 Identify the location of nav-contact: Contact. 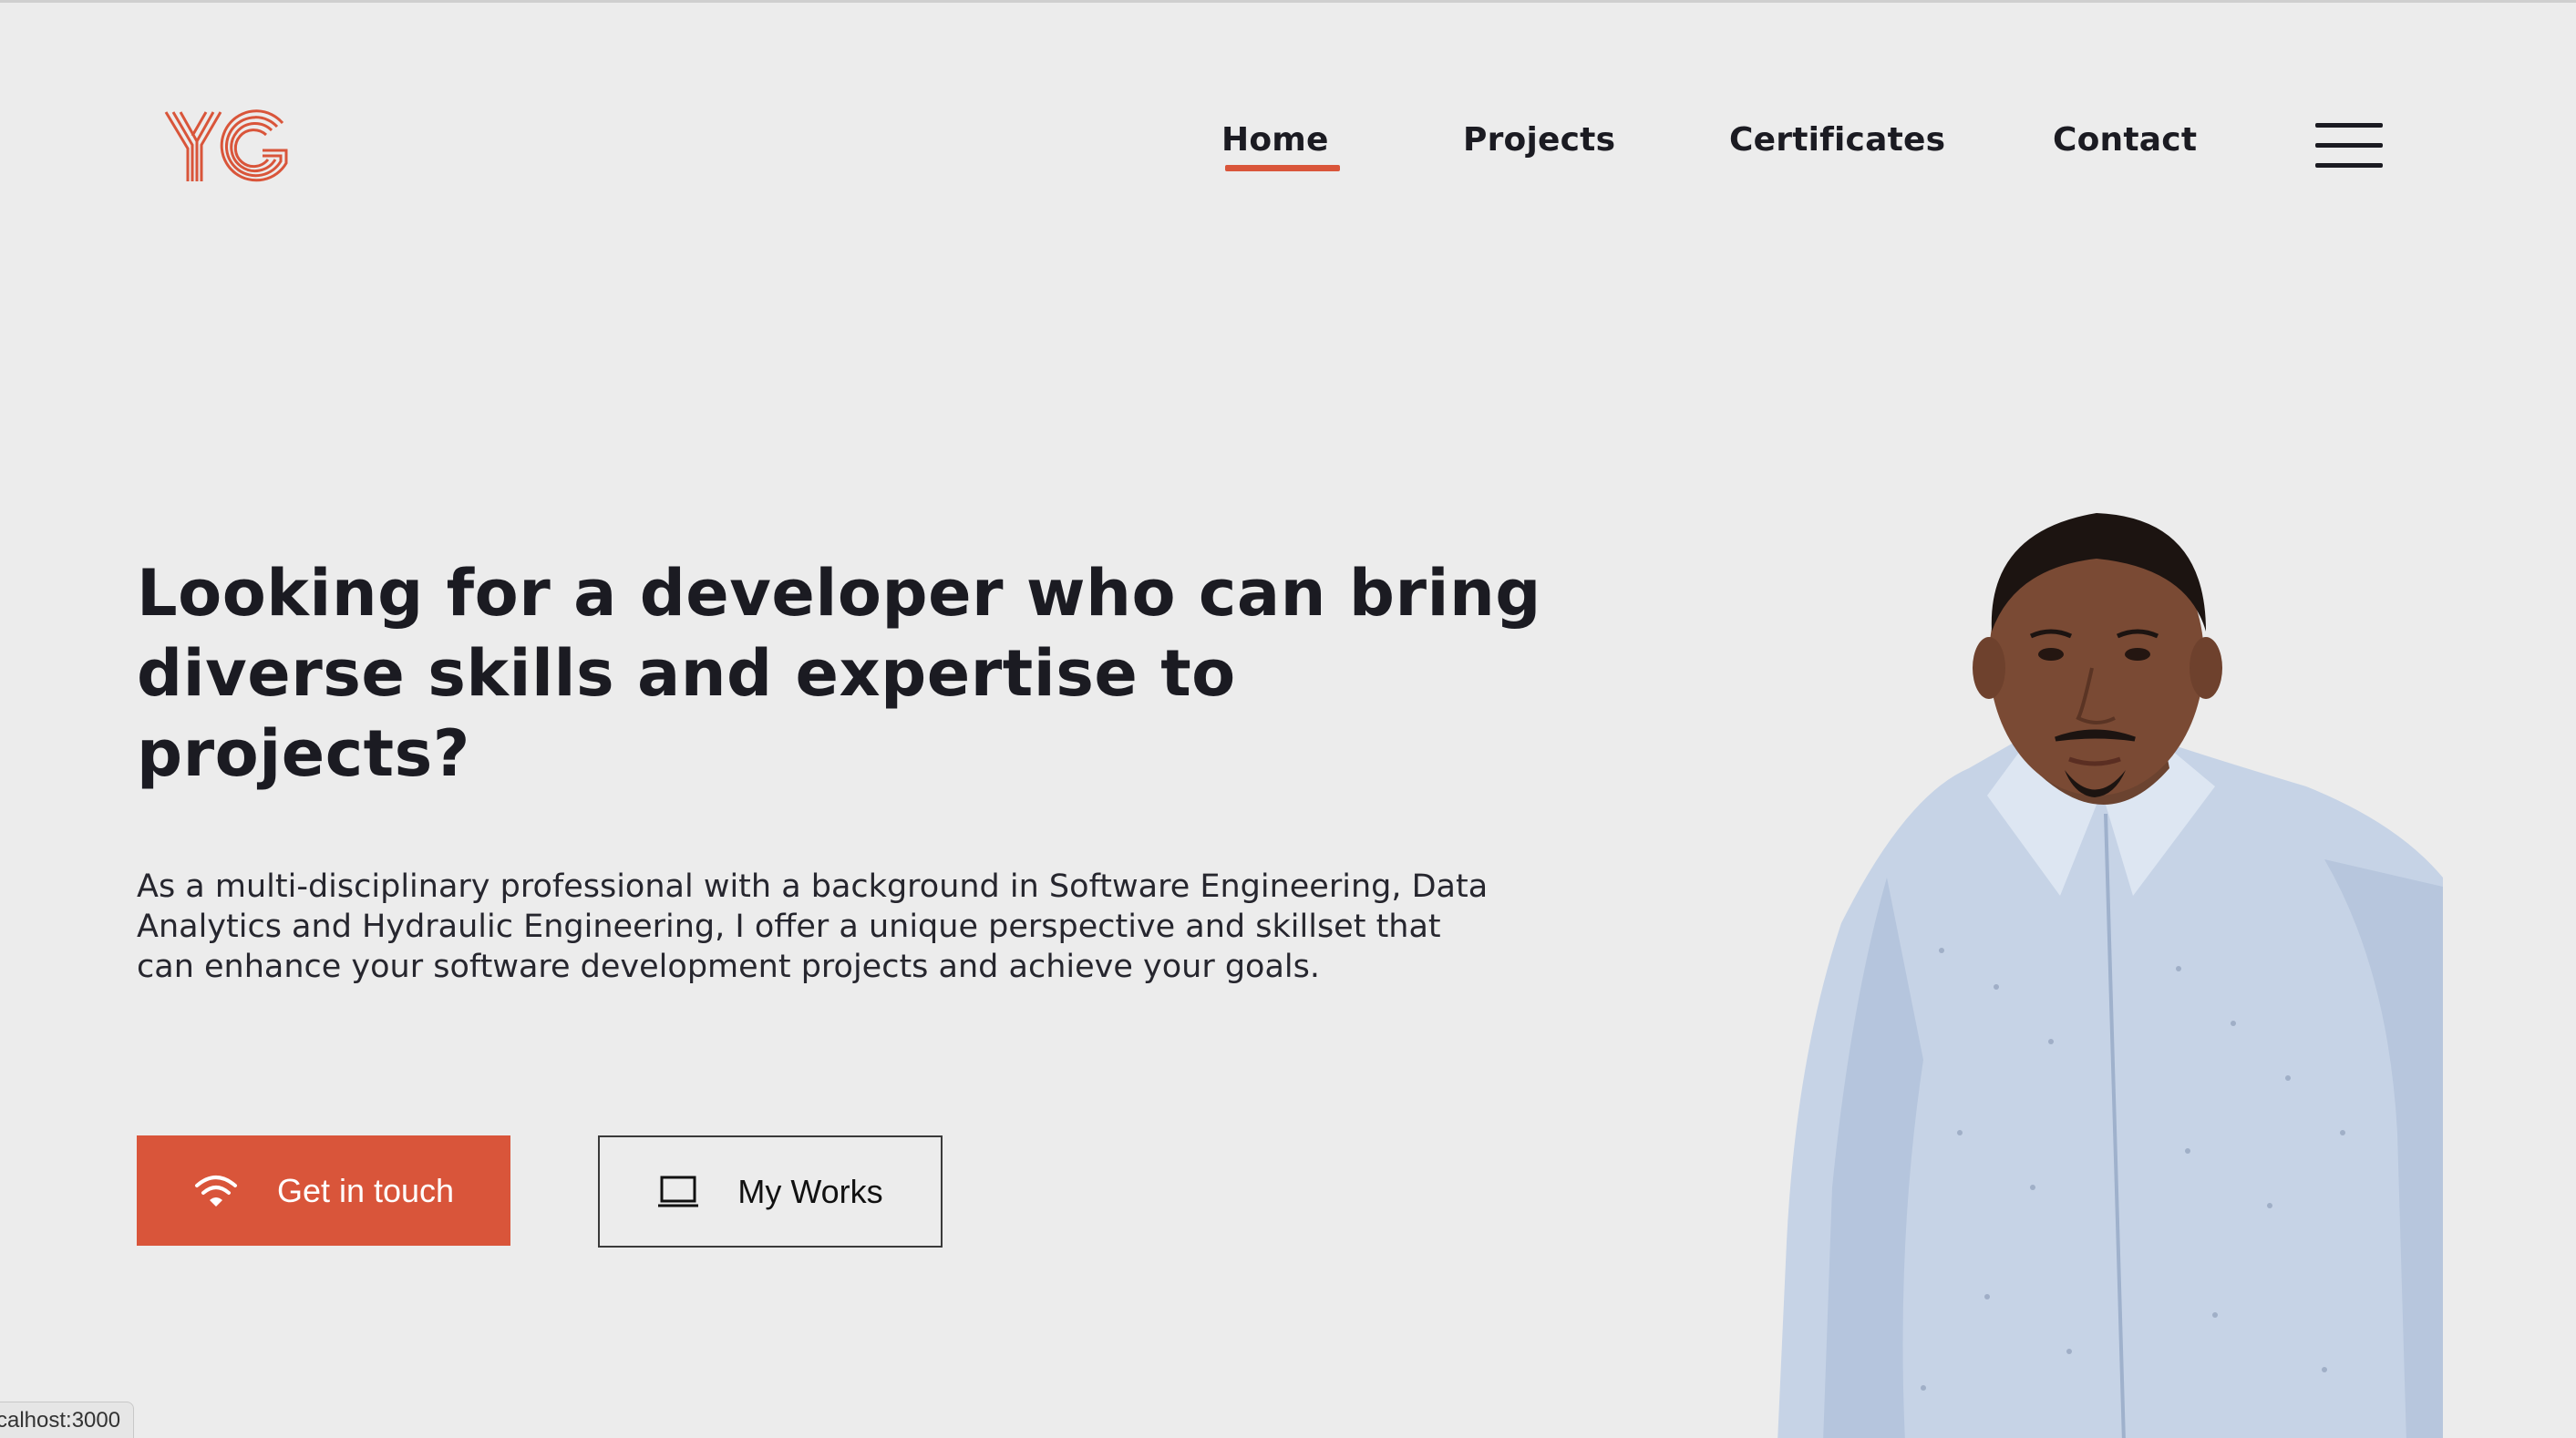
(2125, 146).